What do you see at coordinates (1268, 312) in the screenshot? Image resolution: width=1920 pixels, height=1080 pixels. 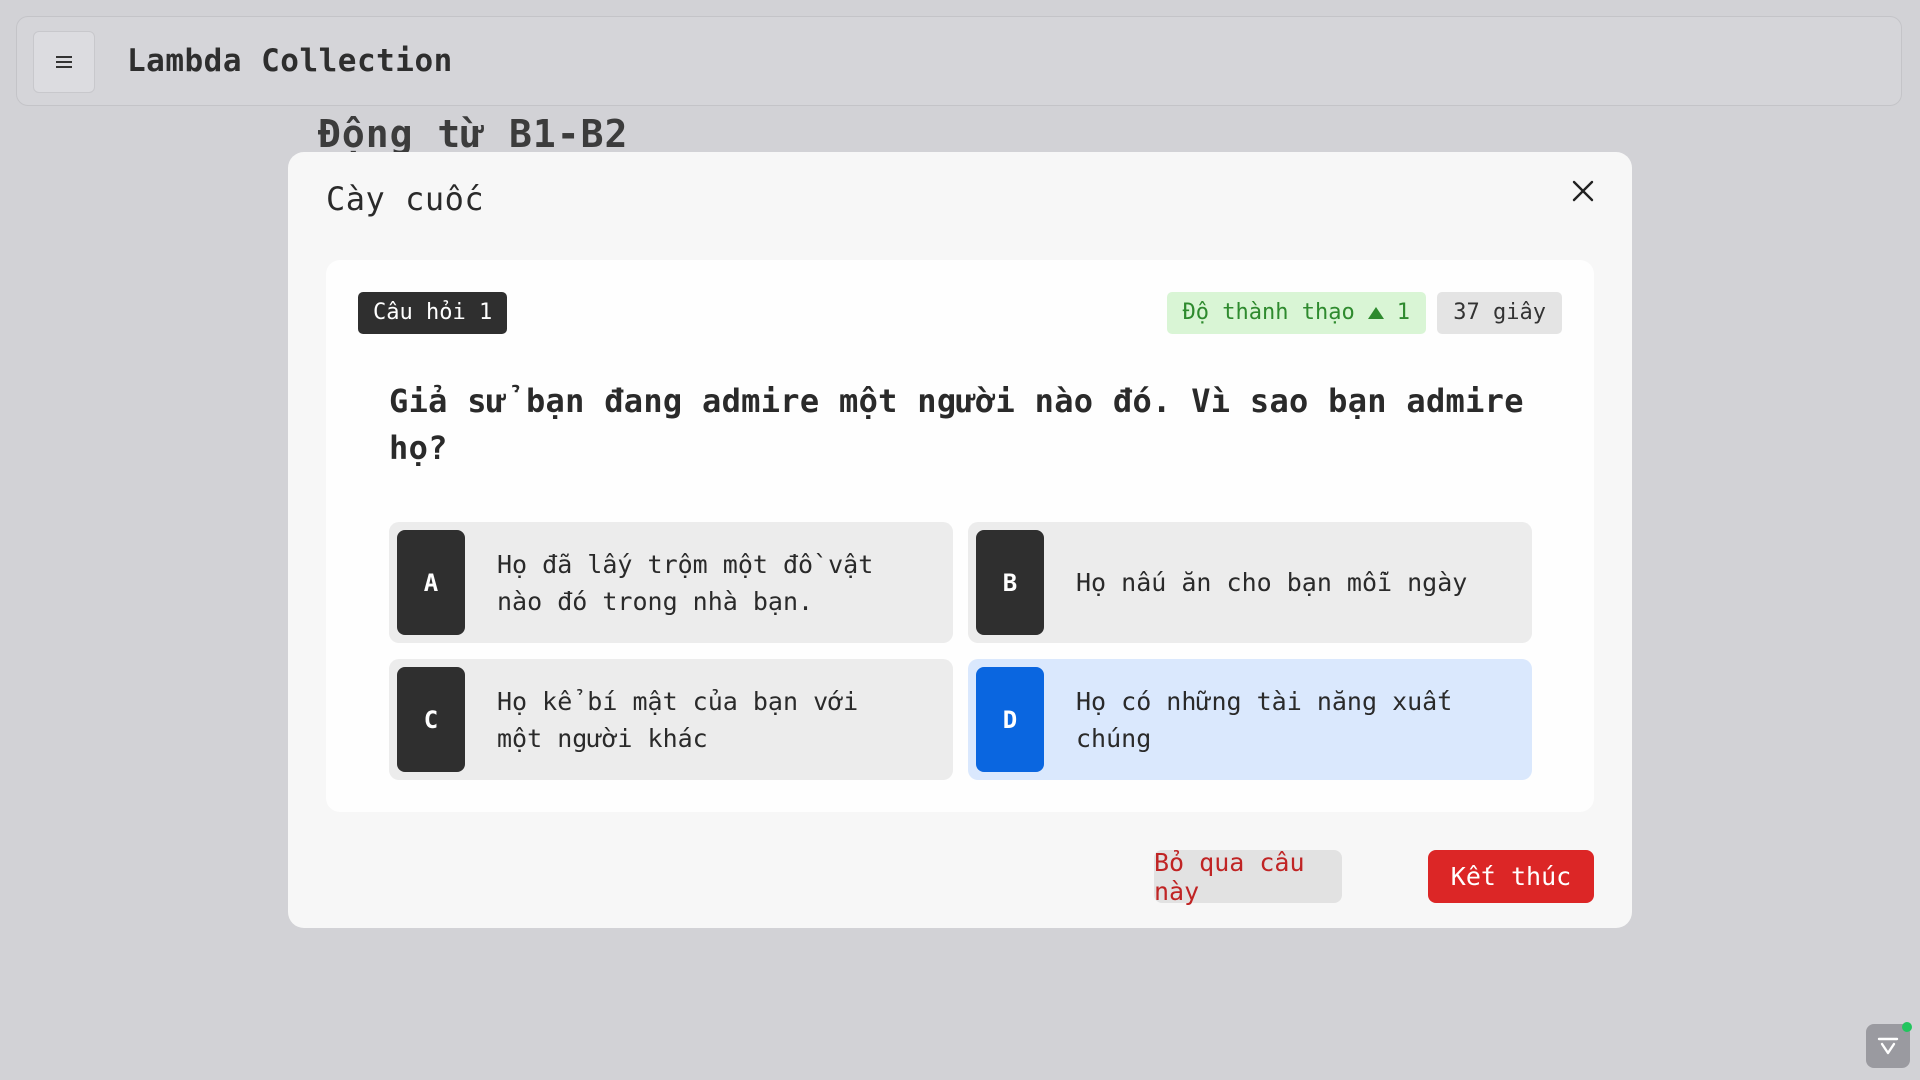 I see `mastery-label: Độ thành thạo` at bounding box center [1268, 312].